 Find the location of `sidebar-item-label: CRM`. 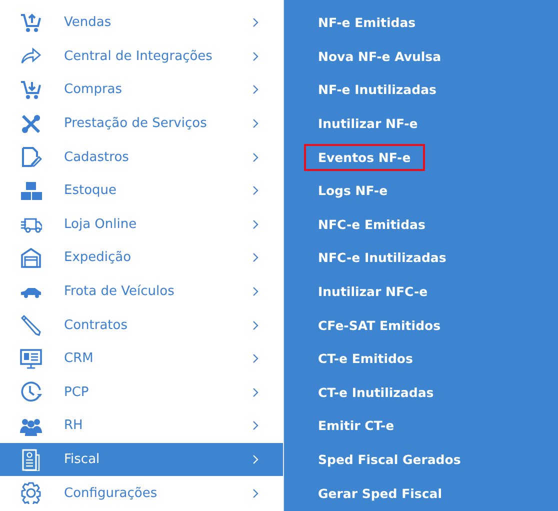

sidebar-item-label: CRM is located at coordinates (79, 358).